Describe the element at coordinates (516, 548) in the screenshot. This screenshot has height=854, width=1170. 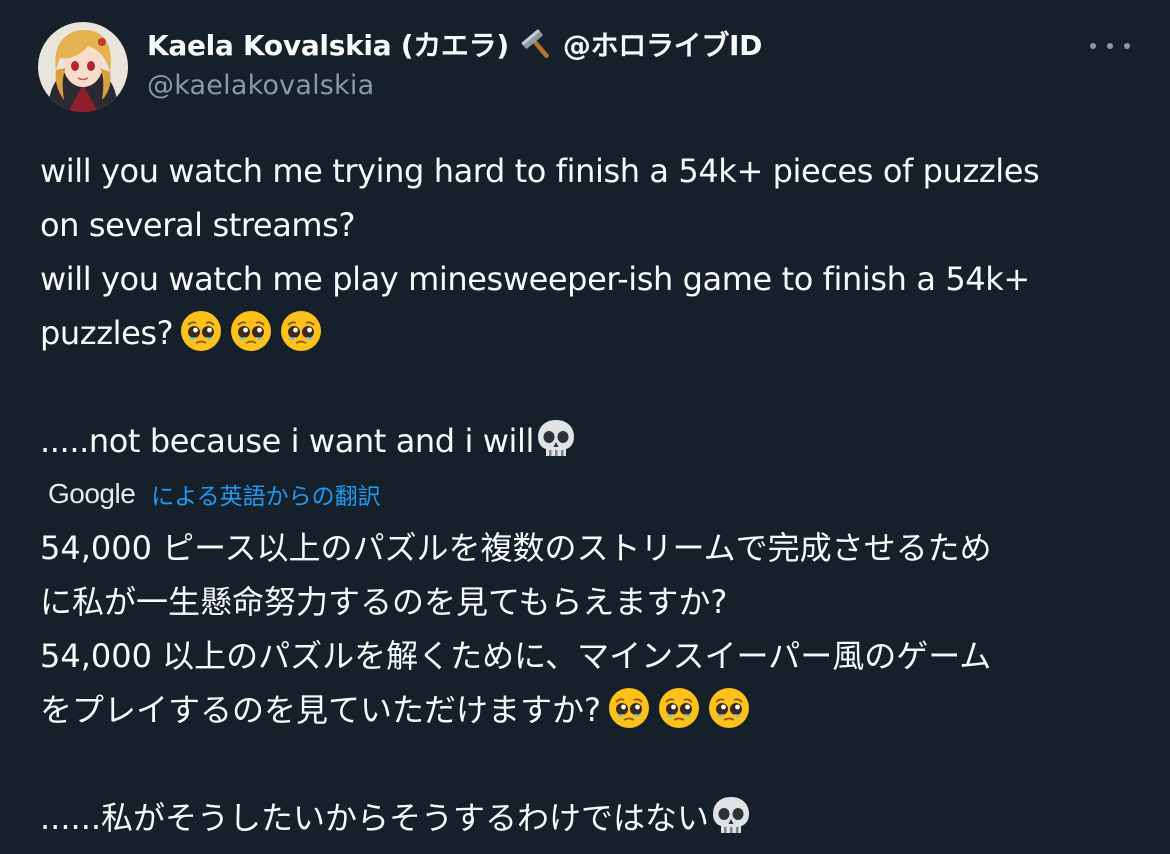
I see `translated-line: 54,000 ピース以上のパズルを複数のストリームで完成させるため` at that location.